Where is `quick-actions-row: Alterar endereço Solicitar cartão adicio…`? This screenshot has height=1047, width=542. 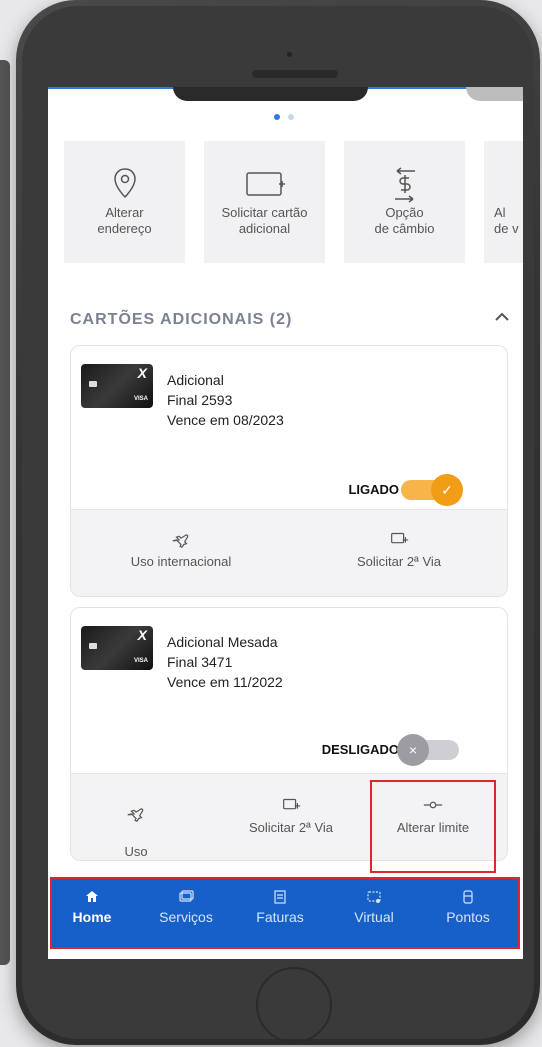
quick-actions-row: Alterar endereço Solicitar cartão adicio… is located at coordinates (293, 202).